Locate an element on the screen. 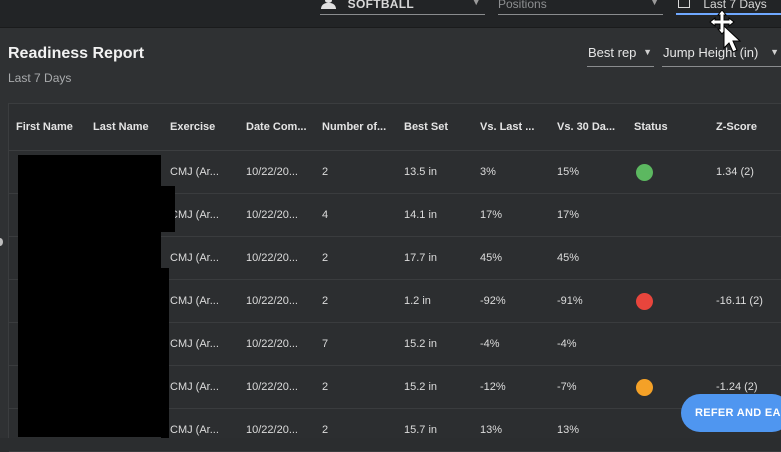 The height and width of the screenshot is (452, 781). column-header-exercise: Exercise is located at coordinates (205, 127).